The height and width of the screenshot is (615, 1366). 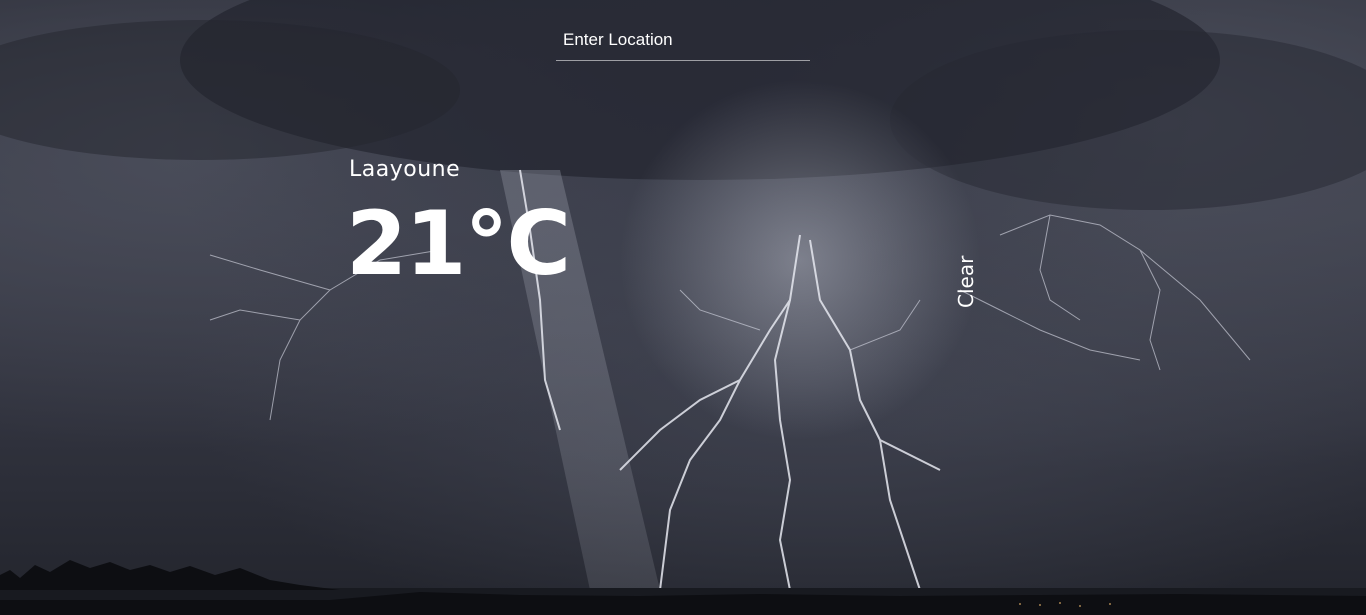 I want to click on location-input, so click(x=683, y=40).